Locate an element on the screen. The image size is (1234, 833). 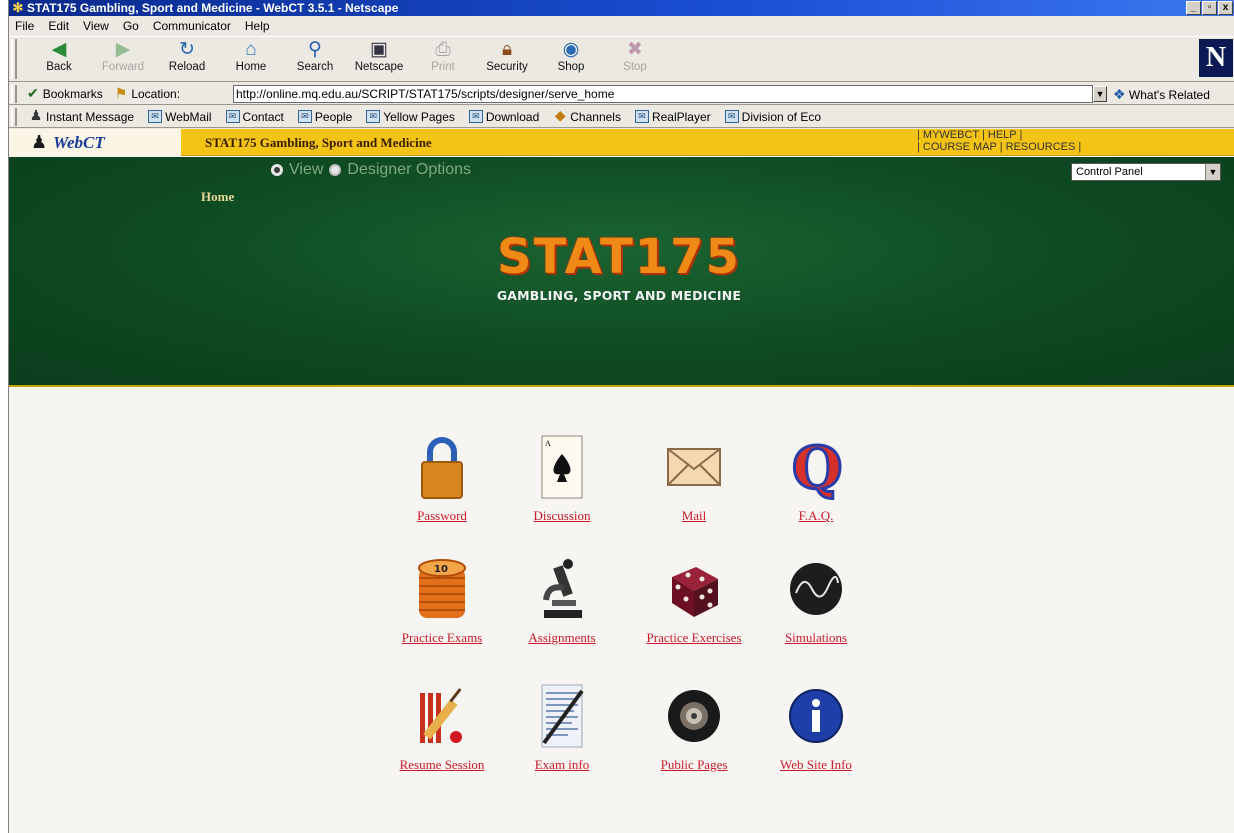
toolbar-grip is located at coordinates (14, 59).